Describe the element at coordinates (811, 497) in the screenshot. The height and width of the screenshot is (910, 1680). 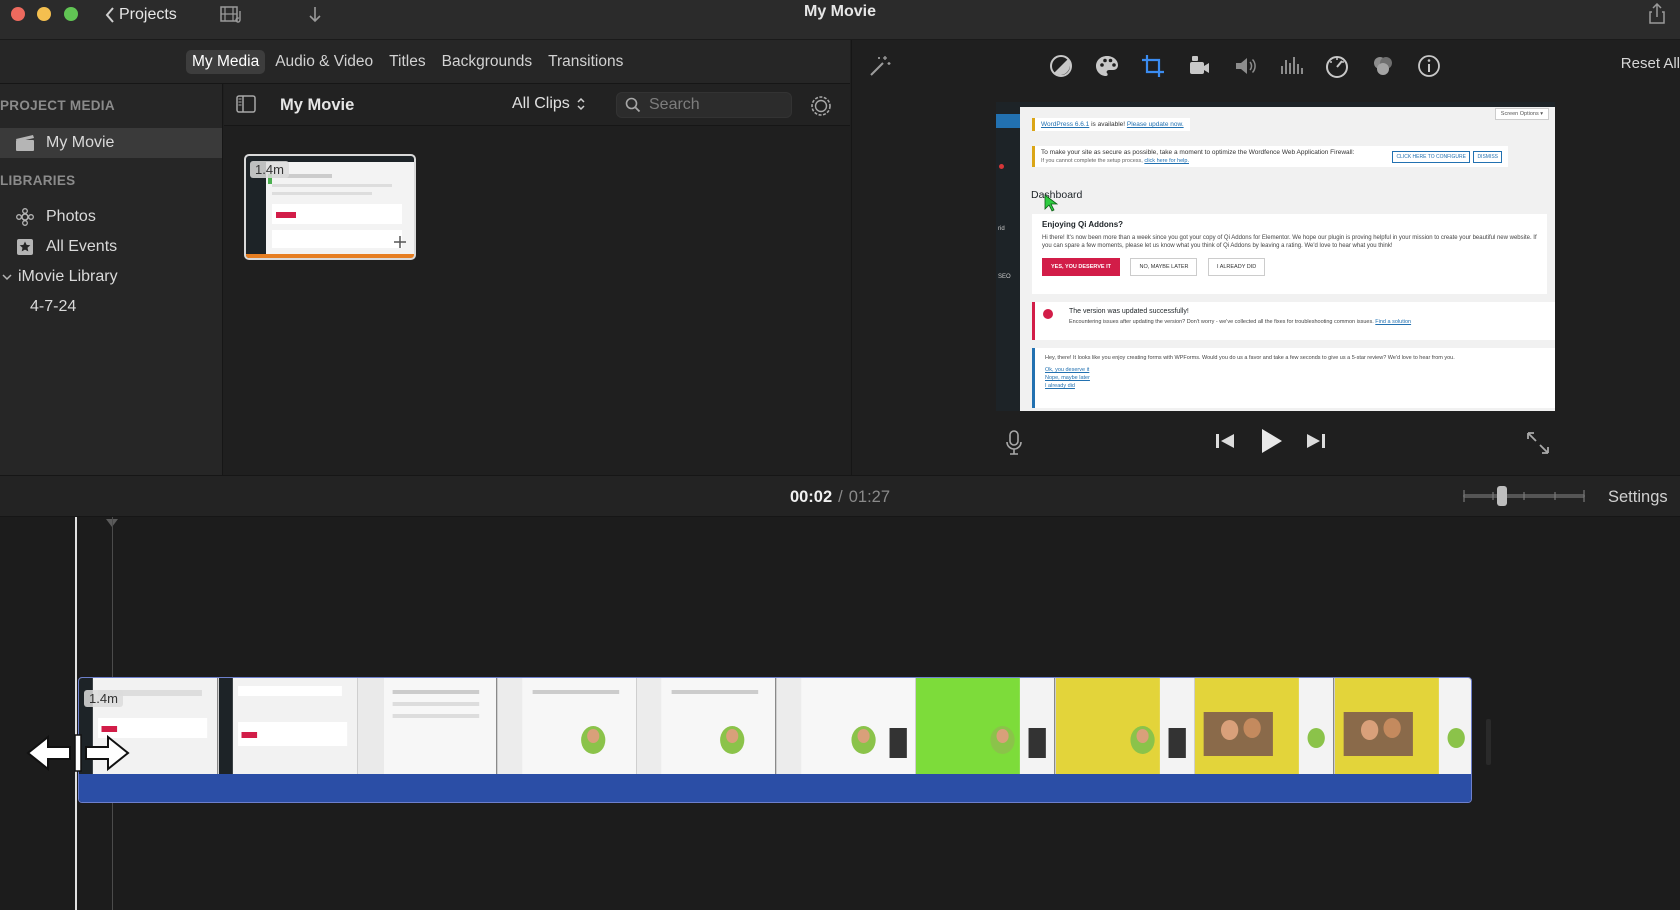
I see `current-time: 00:02` at that location.